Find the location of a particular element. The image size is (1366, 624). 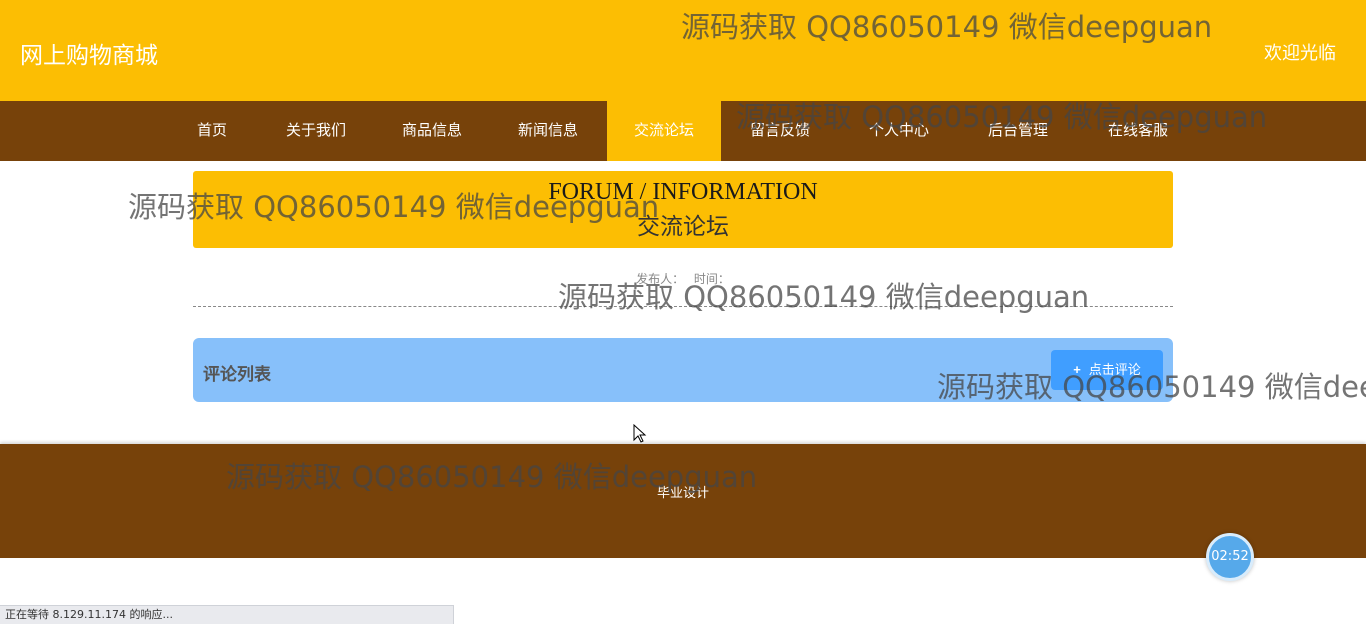

time-label: 时间： is located at coordinates (711, 279).